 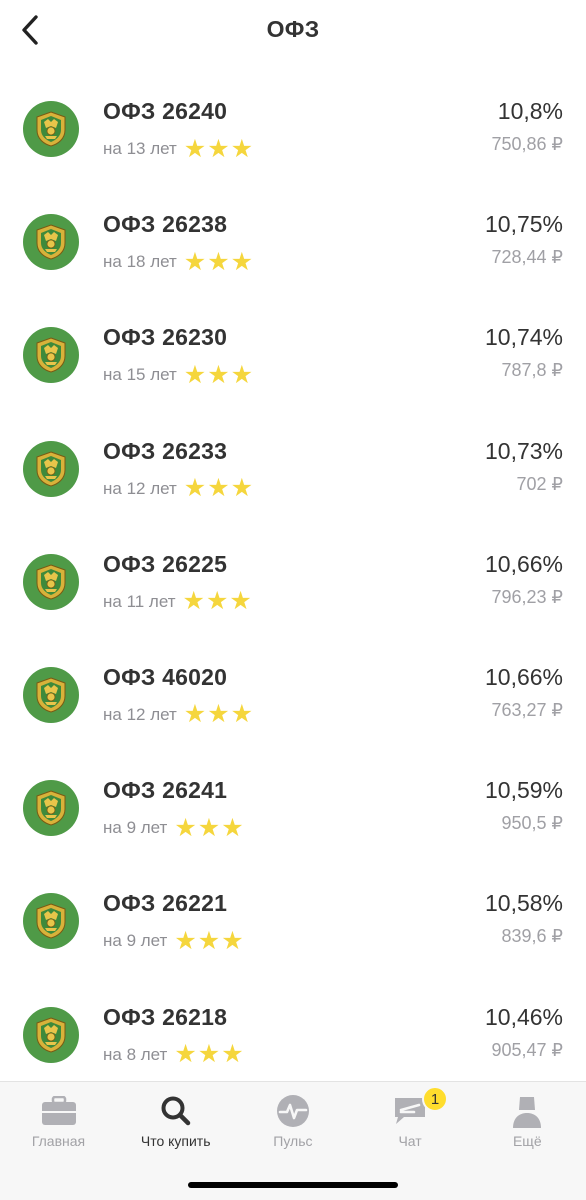 What do you see at coordinates (175, 1141) in the screenshot?
I see `tab-label: Что купить` at bounding box center [175, 1141].